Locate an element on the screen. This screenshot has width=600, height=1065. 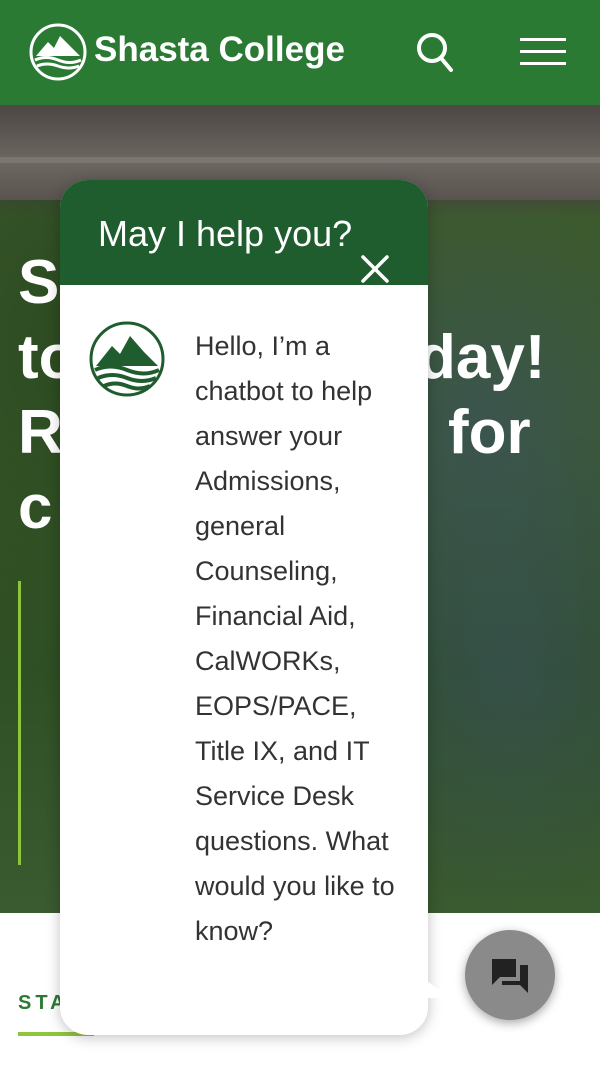
search-icon is located at coordinates (435, 52).